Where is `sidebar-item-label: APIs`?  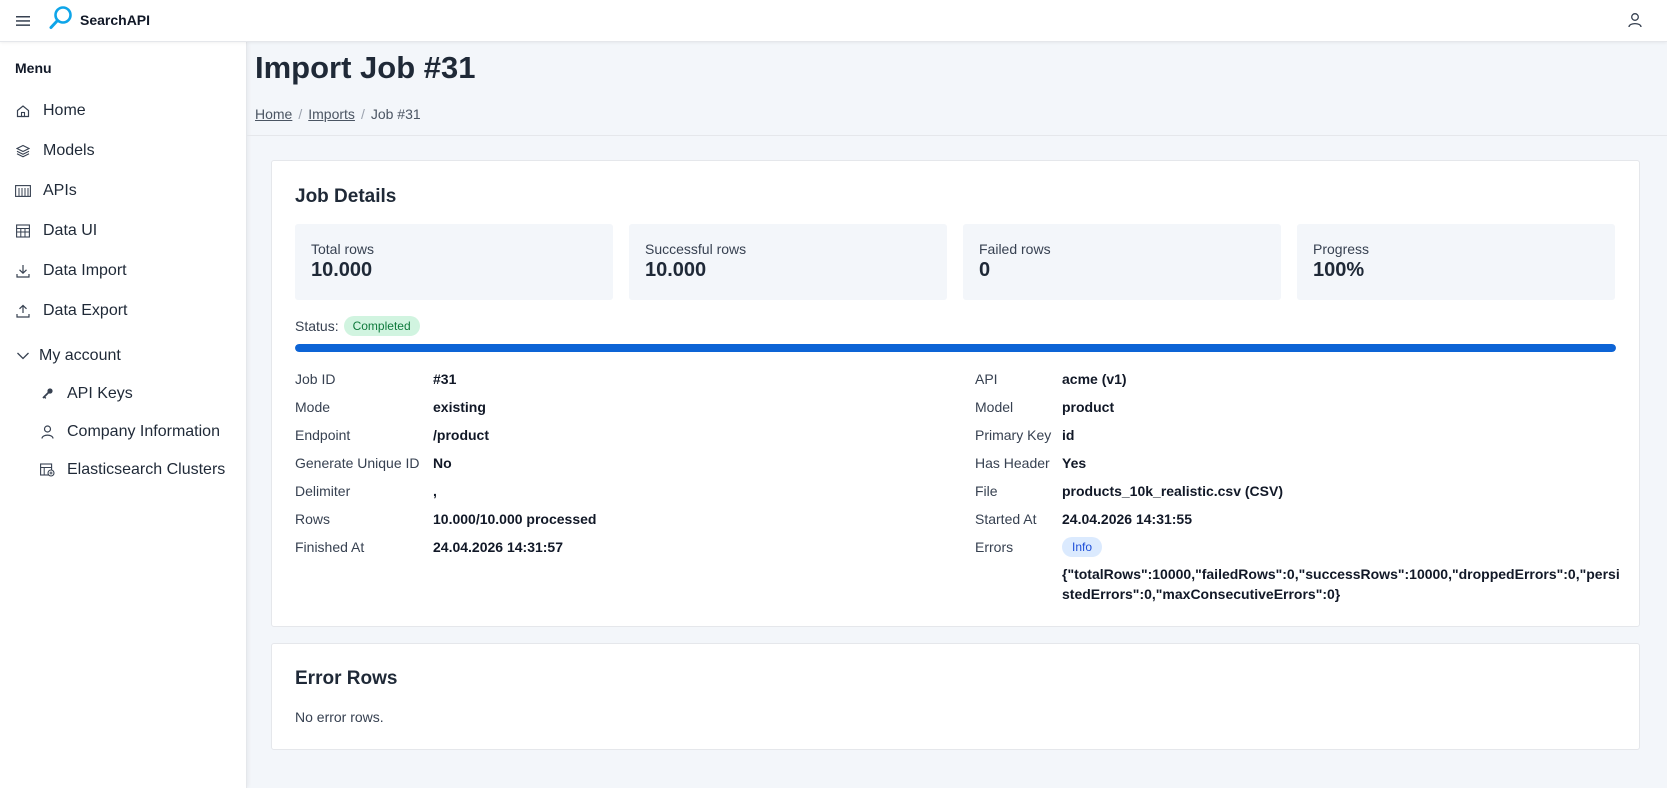
sidebar-item-label: APIs is located at coordinates (60, 190).